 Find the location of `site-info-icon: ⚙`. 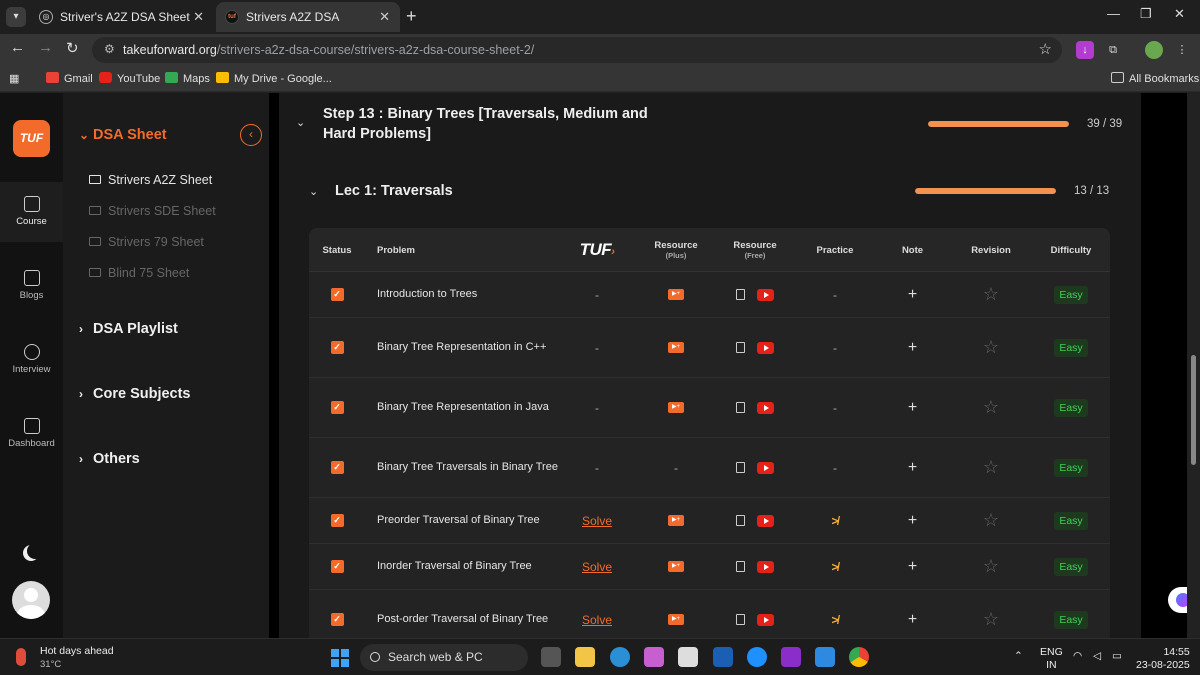

site-info-icon: ⚙ is located at coordinates (109, 49).